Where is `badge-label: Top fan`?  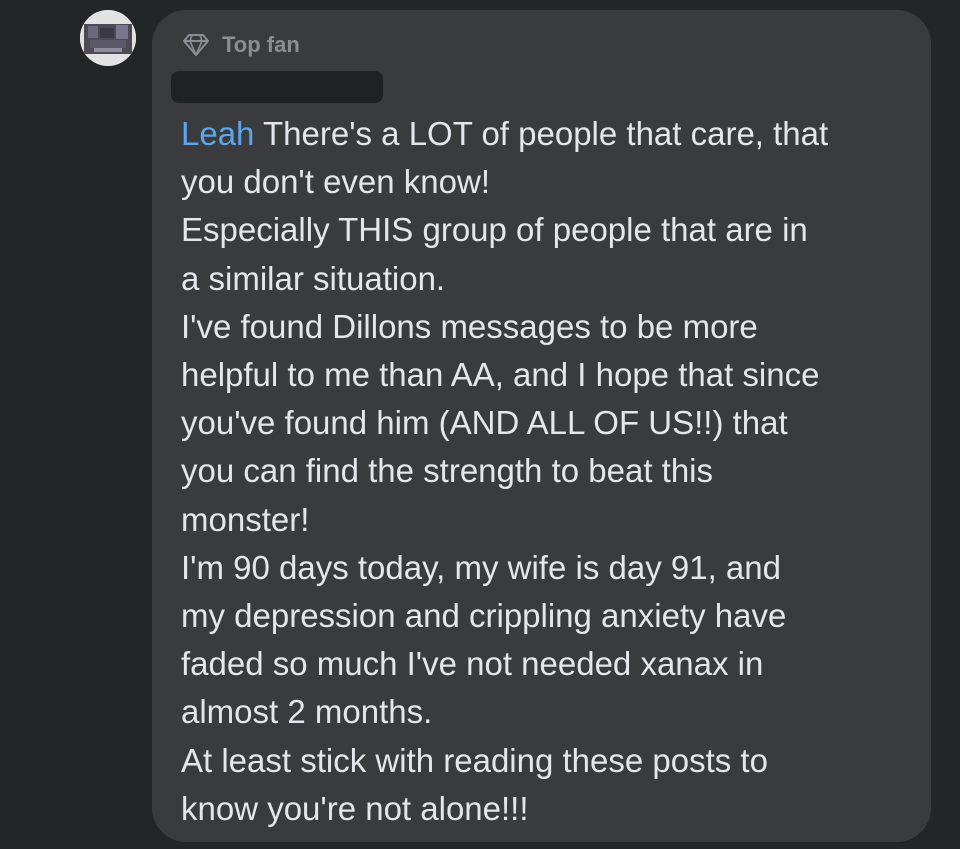
badge-label: Top fan is located at coordinates (261, 44).